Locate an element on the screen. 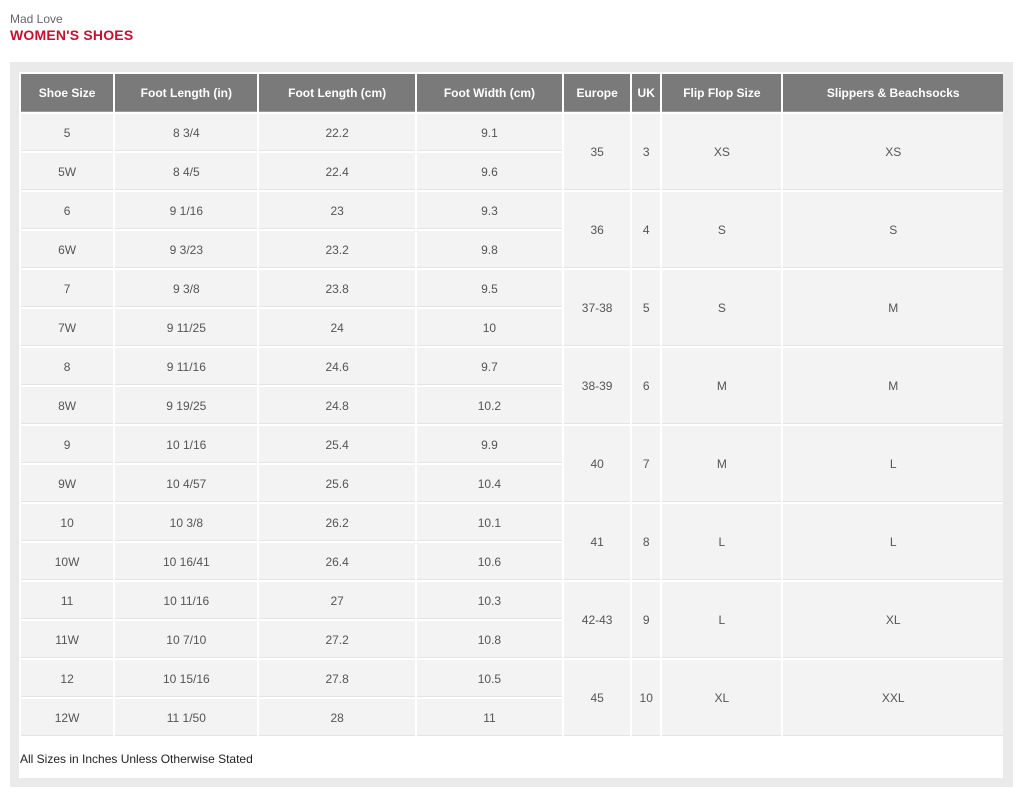 This screenshot has width=1024, height=803. shoe-size-cell: 9 is located at coordinates (67, 444).